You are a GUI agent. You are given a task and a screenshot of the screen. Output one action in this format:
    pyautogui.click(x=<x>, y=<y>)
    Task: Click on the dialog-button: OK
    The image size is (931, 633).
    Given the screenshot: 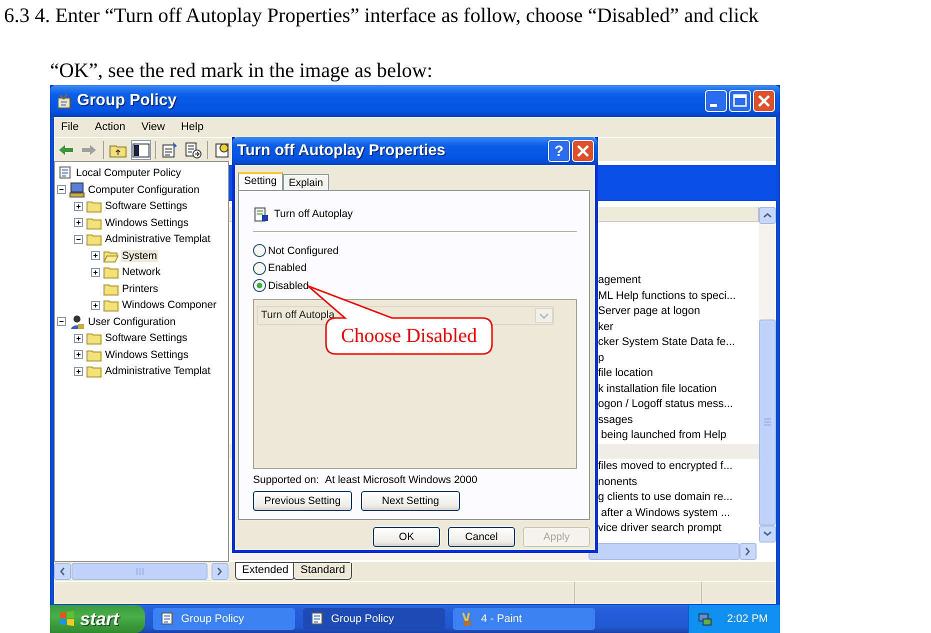 What is the action you would take?
    pyautogui.click(x=406, y=537)
    